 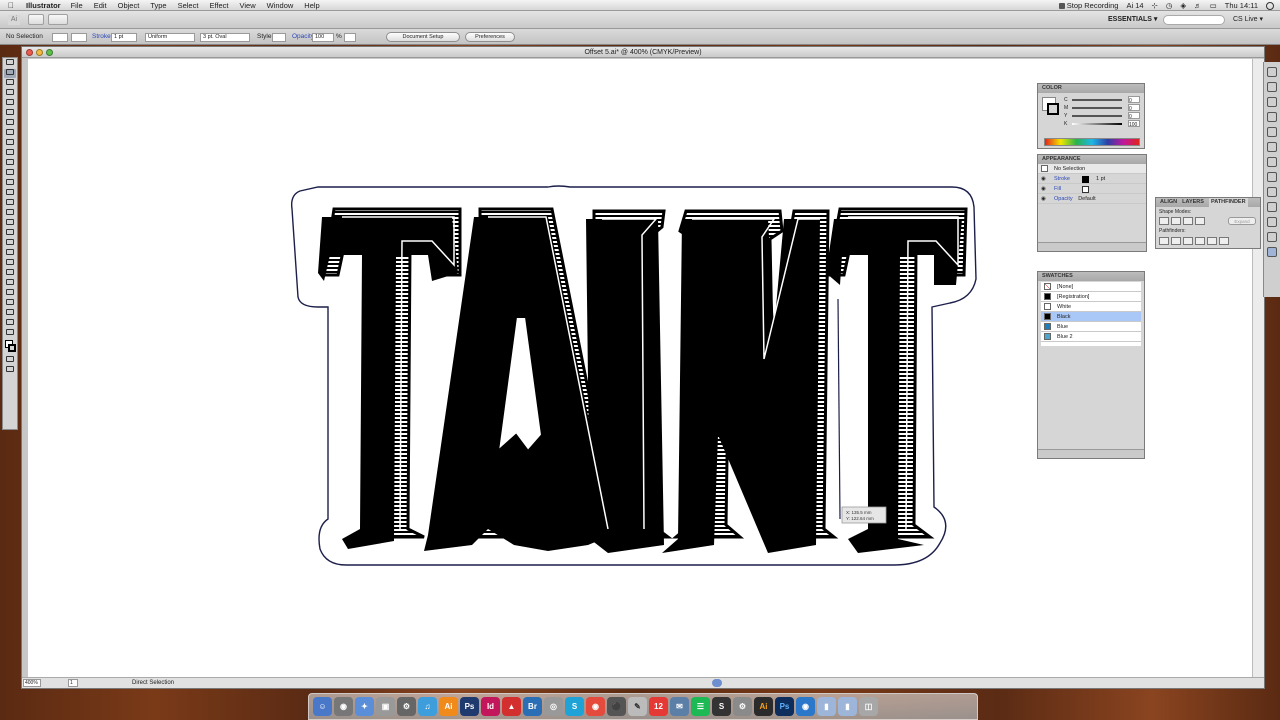 What do you see at coordinates (1164, 241) in the screenshot?
I see `divide-button` at bounding box center [1164, 241].